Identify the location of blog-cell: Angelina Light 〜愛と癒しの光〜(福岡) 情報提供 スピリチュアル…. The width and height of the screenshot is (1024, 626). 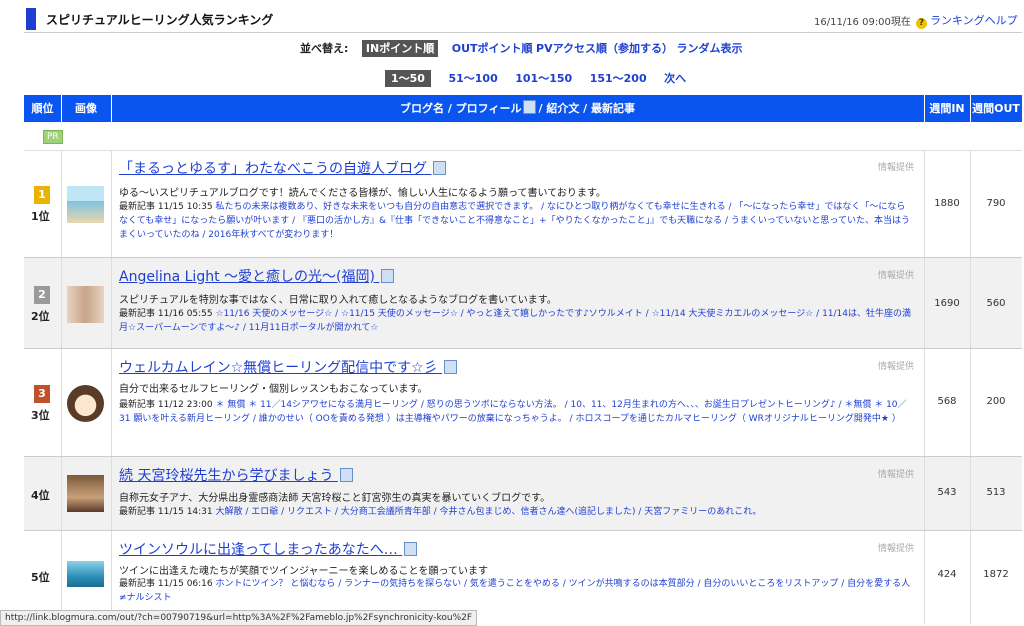
(518, 303).